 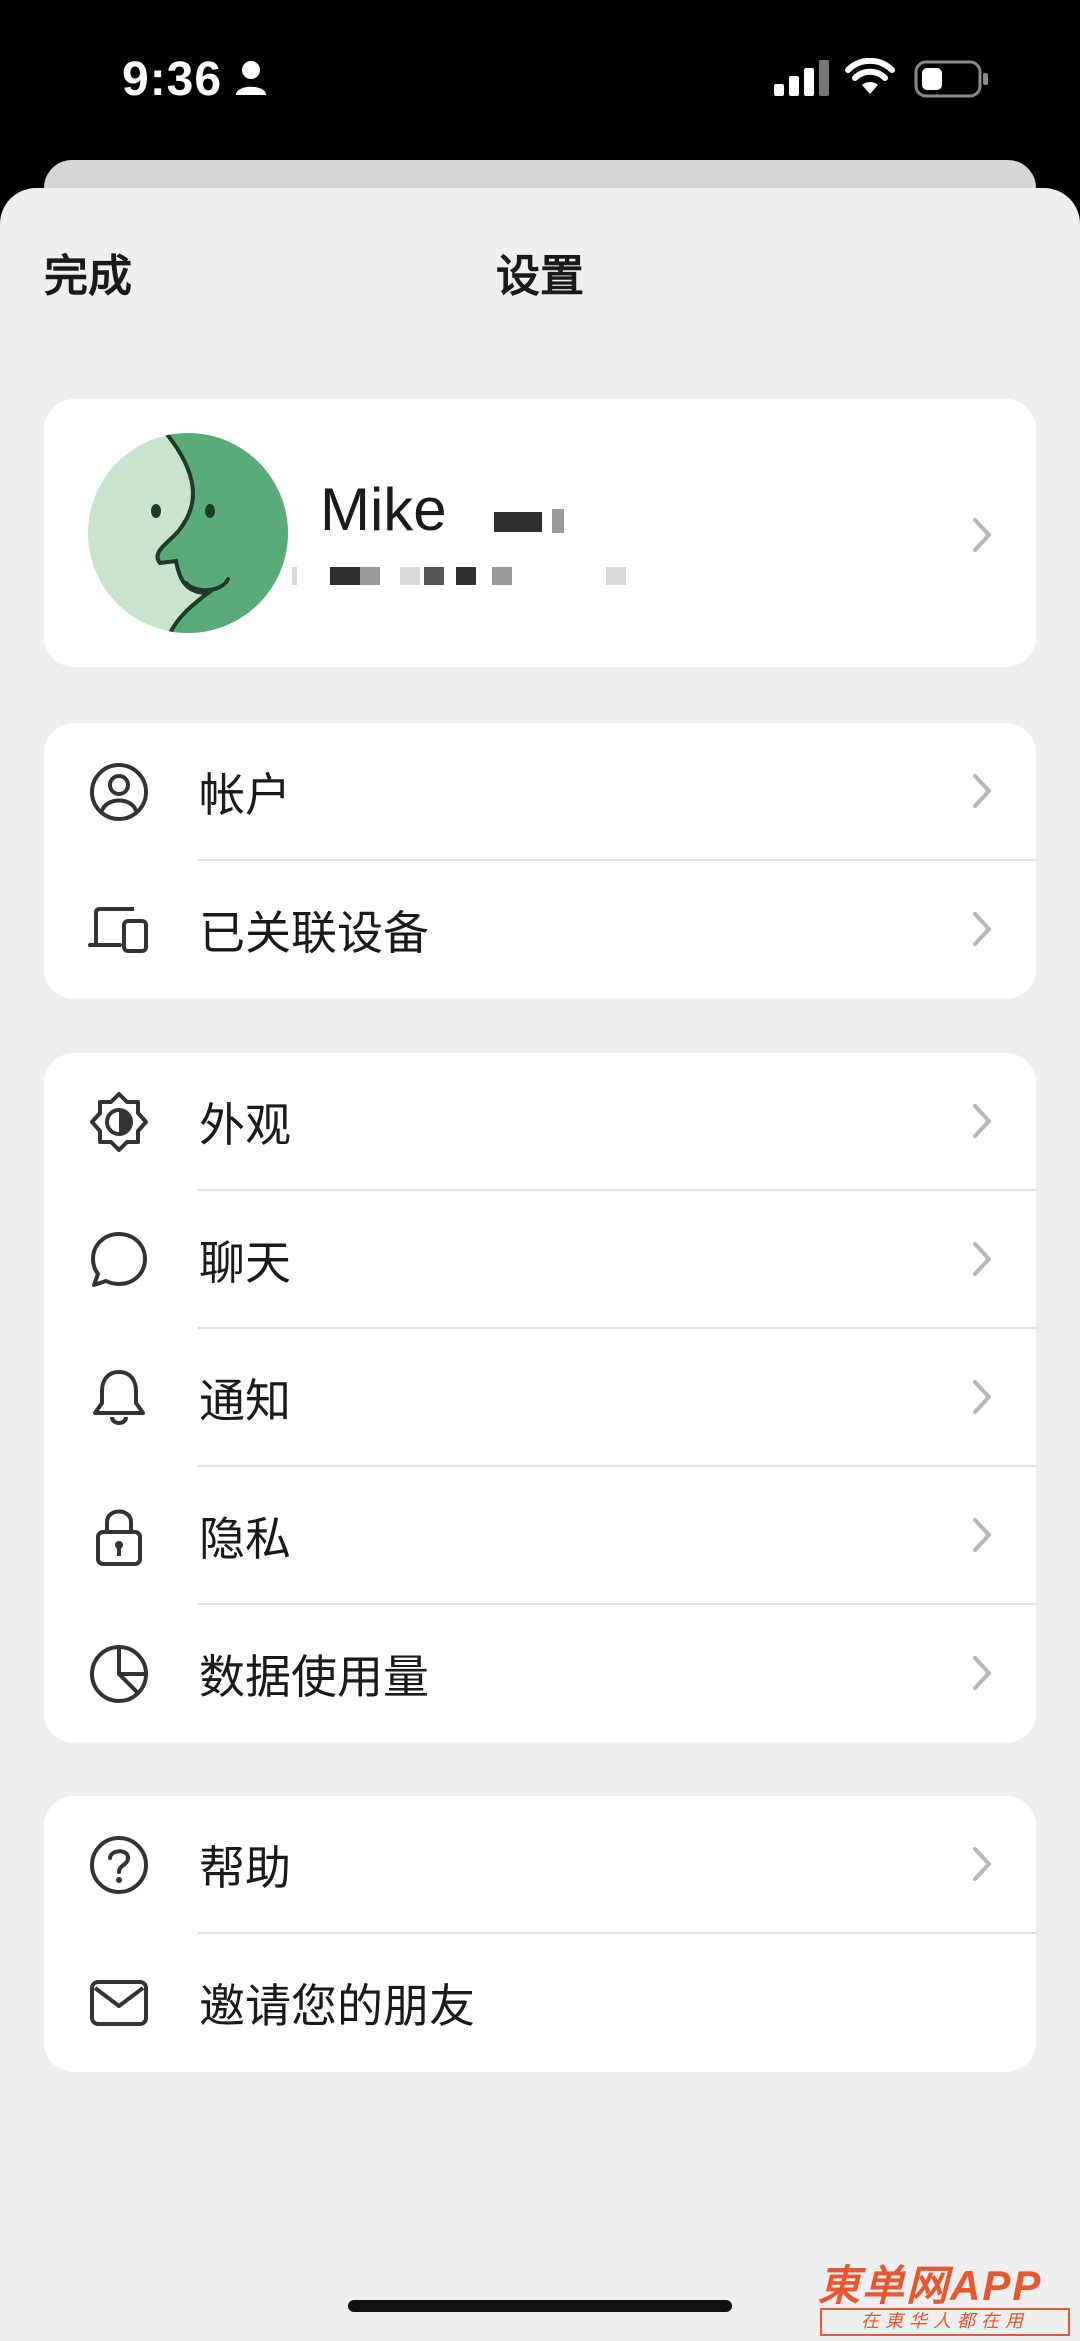 What do you see at coordinates (119, 1122) in the screenshot?
I see `appearance-icon` at bounding box center [119, 1122].